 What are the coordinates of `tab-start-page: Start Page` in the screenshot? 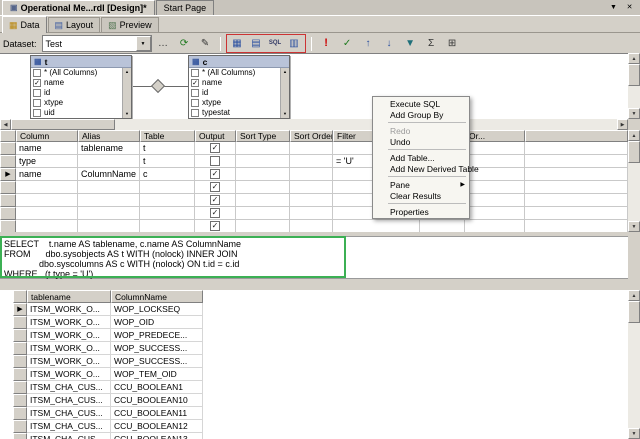 It's located at (185, 7).